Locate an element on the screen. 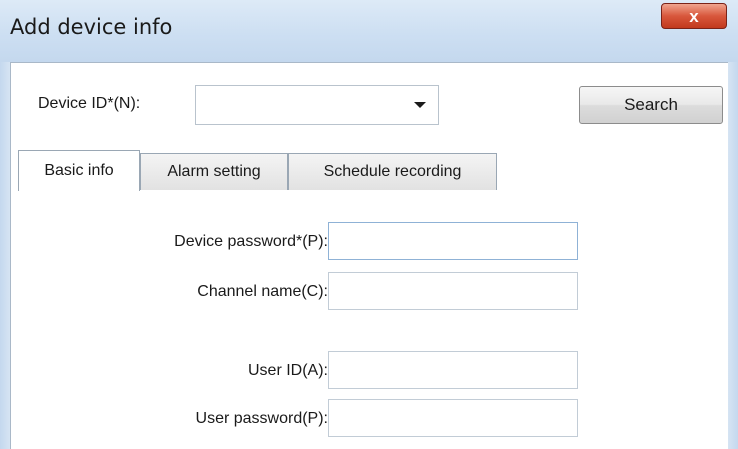 The width and height of the screenshot is (738, 449). search-button: Search is located at coordinates (651, 105).